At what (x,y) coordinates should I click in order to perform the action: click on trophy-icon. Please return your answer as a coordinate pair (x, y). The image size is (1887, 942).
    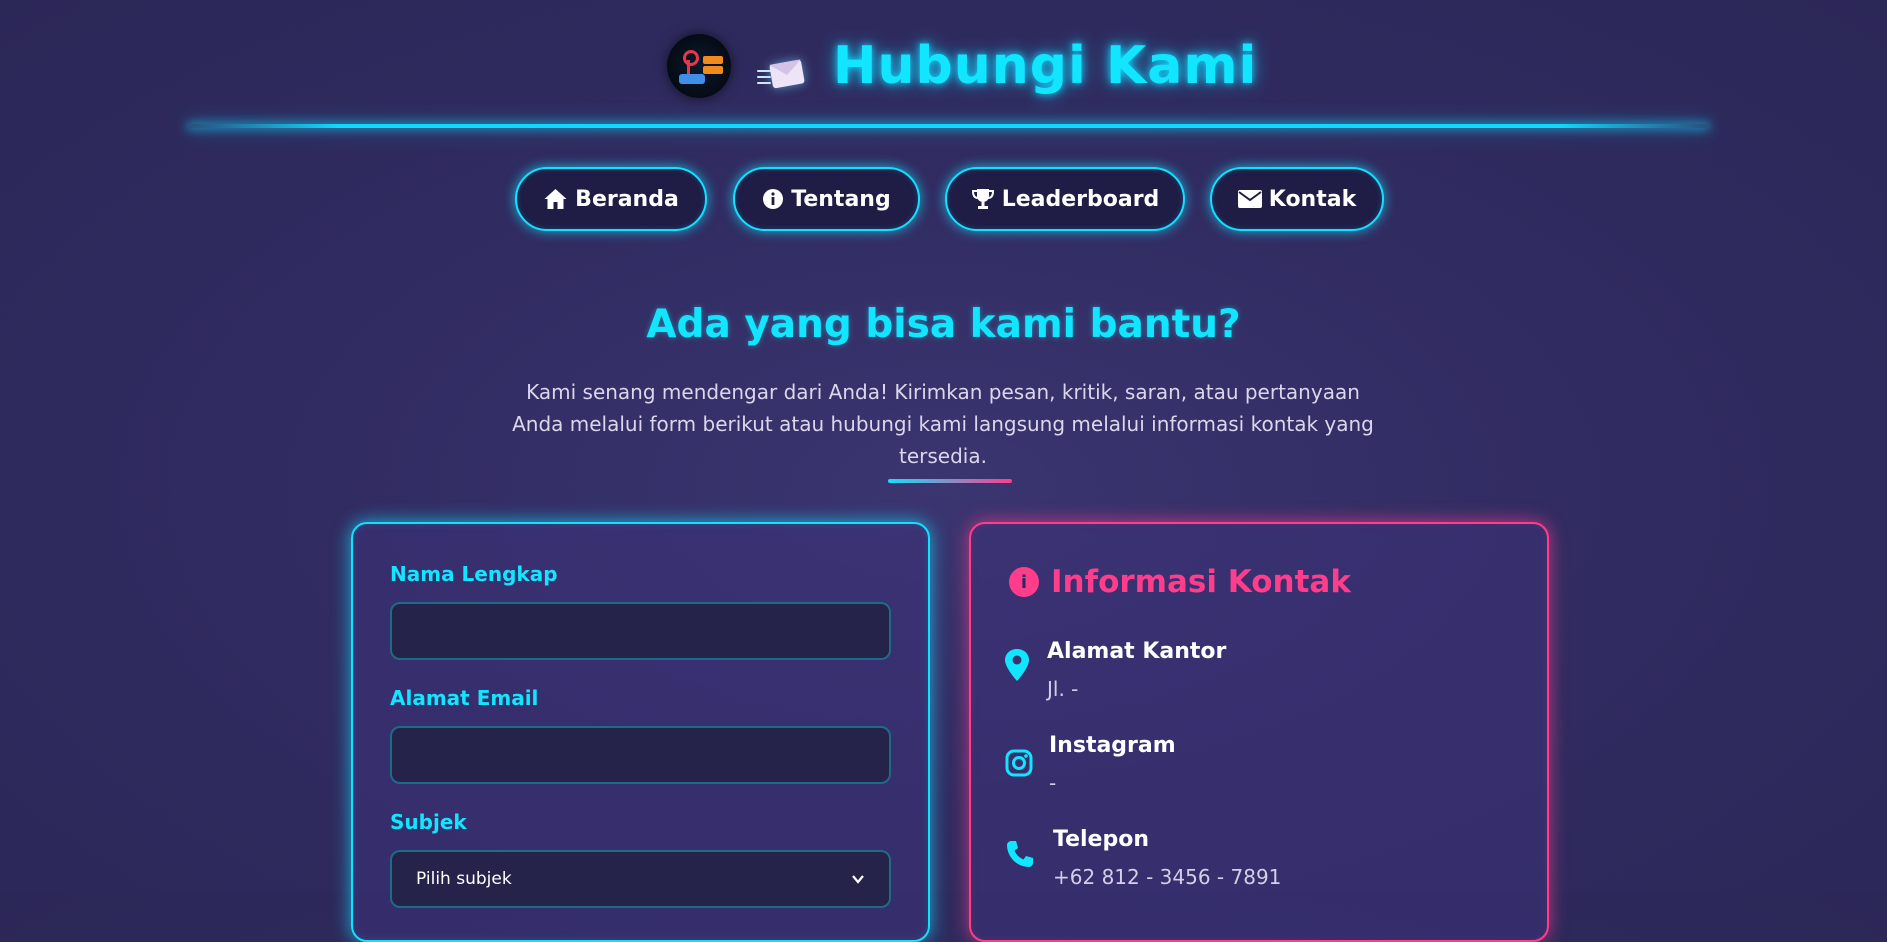
    Looking at the image, I should click on (982, 199).